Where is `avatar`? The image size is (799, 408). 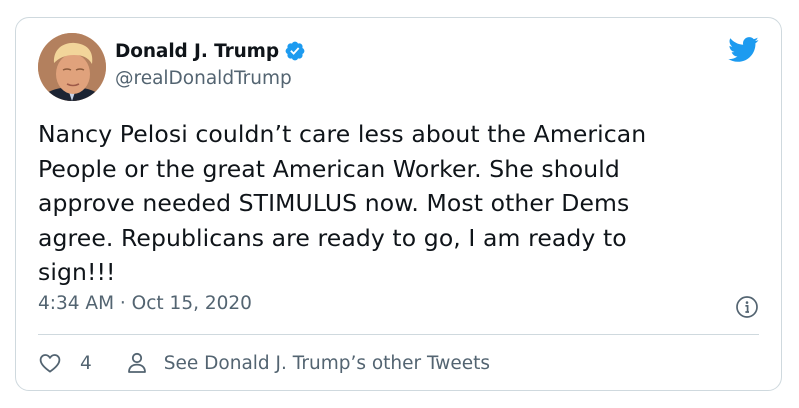
avatar is located at coordinates (72, 67).